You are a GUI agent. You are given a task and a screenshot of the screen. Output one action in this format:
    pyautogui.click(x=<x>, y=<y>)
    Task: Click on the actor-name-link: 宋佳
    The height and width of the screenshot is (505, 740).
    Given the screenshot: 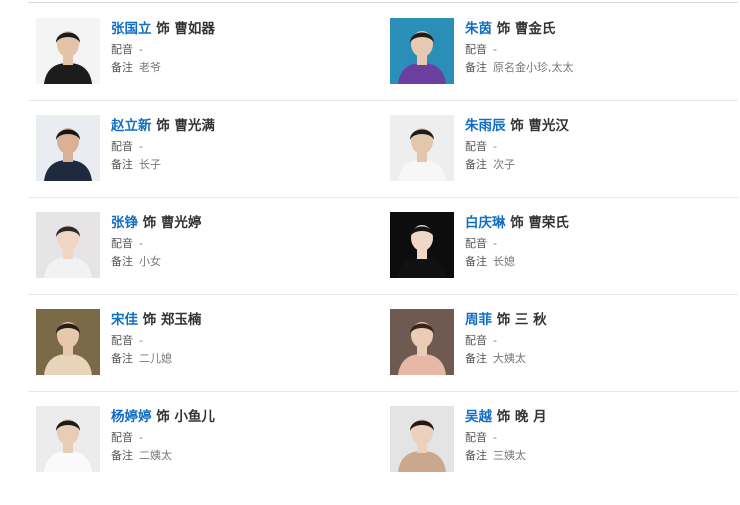 What is the action you would take?
    pyautogui.click(x=124, y=320)
    